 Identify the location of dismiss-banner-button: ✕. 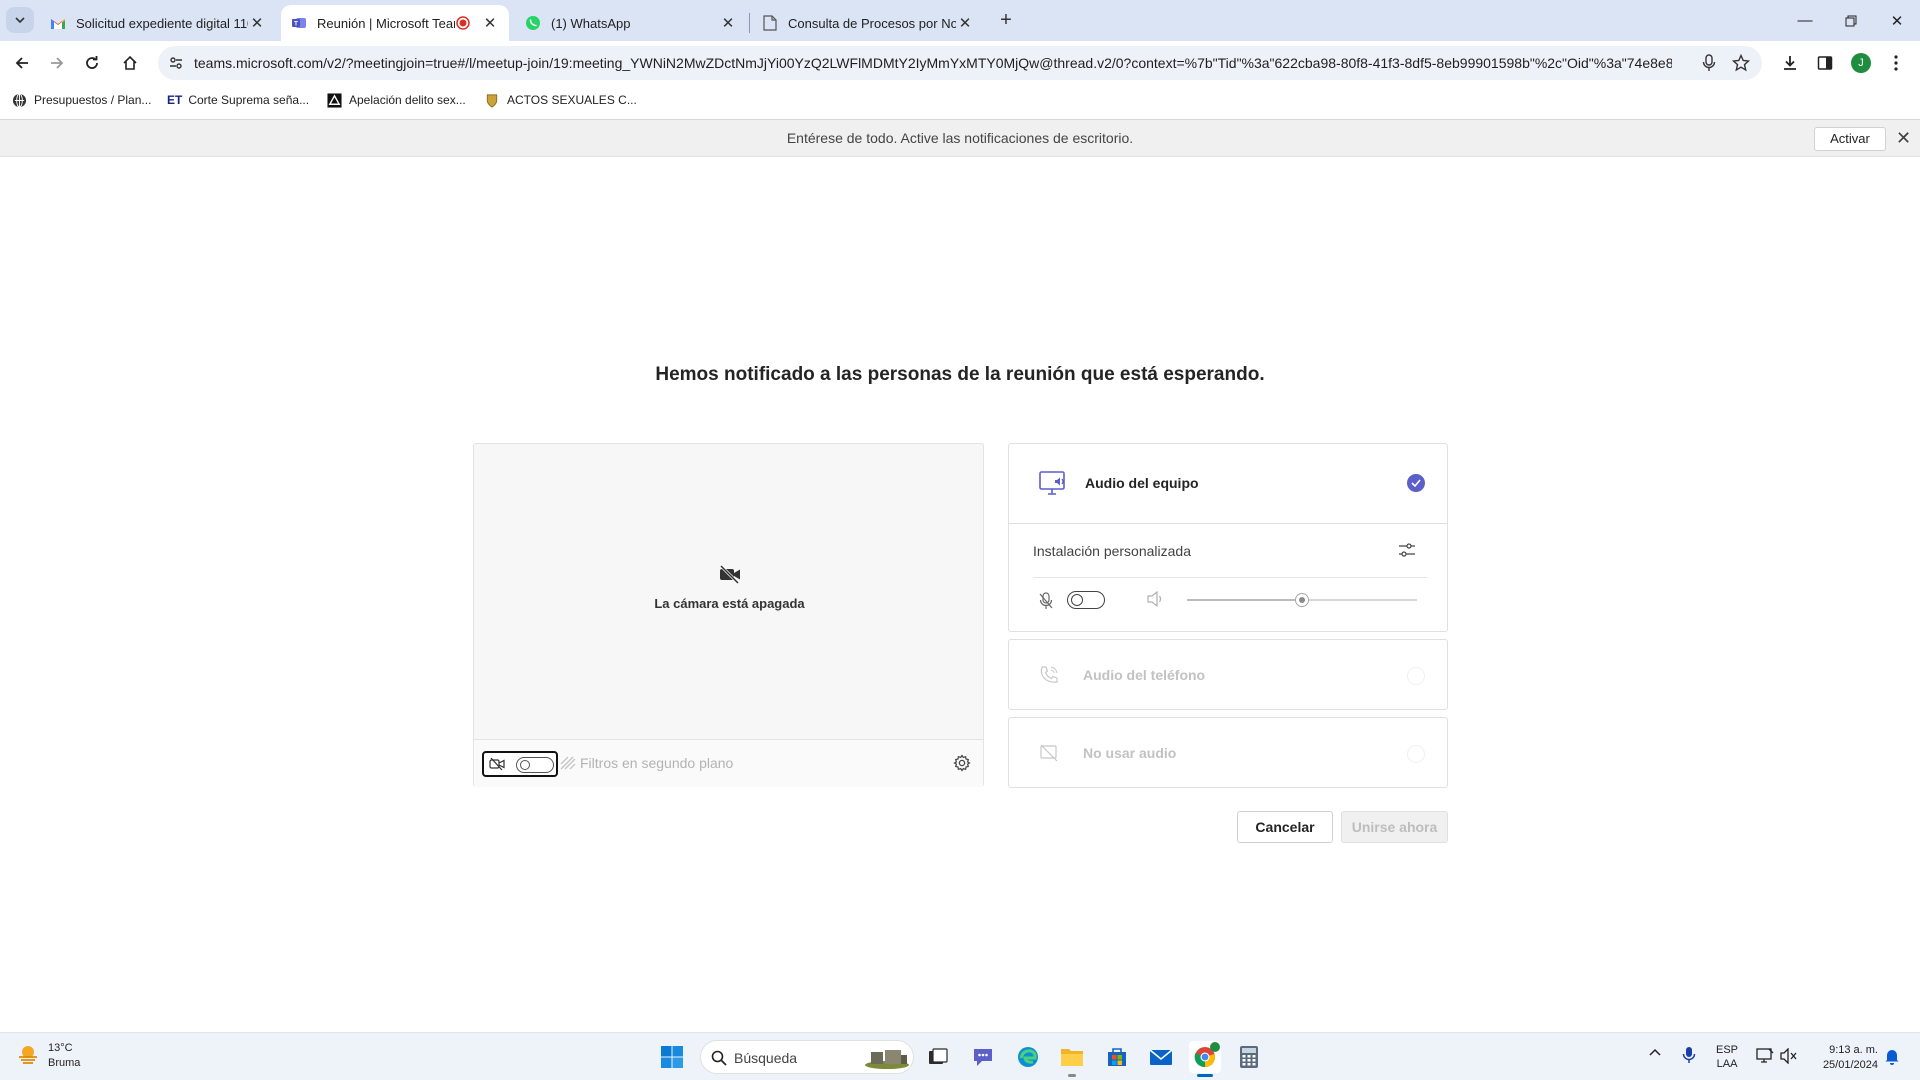
(1903, 138).